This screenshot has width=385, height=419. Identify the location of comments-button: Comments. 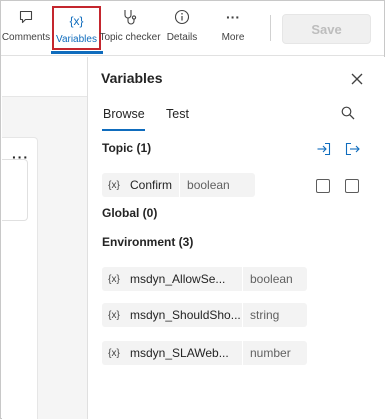
(26, 30).